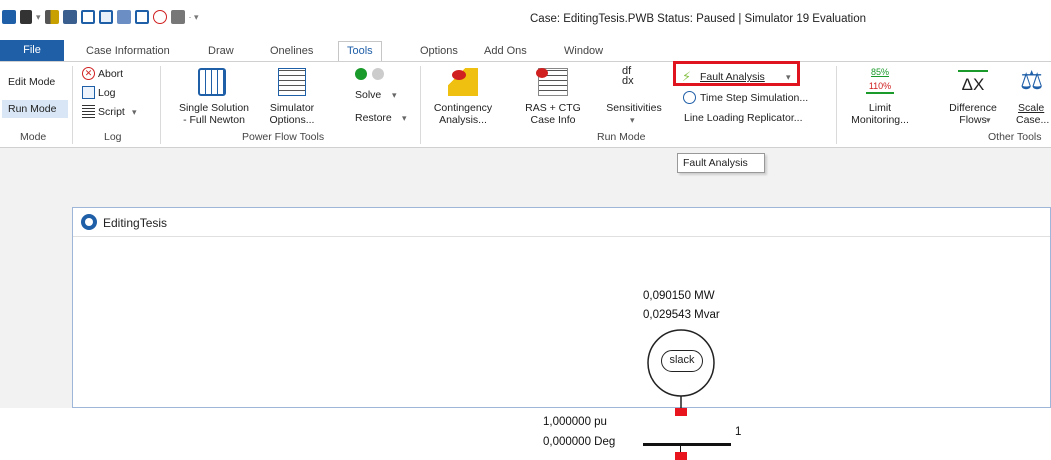 The image size is (1051, 460). What do you see at coordinates (738, 432) in the screenshot?
I see `bus-number-label: 1` at bounding box center [738, 432].